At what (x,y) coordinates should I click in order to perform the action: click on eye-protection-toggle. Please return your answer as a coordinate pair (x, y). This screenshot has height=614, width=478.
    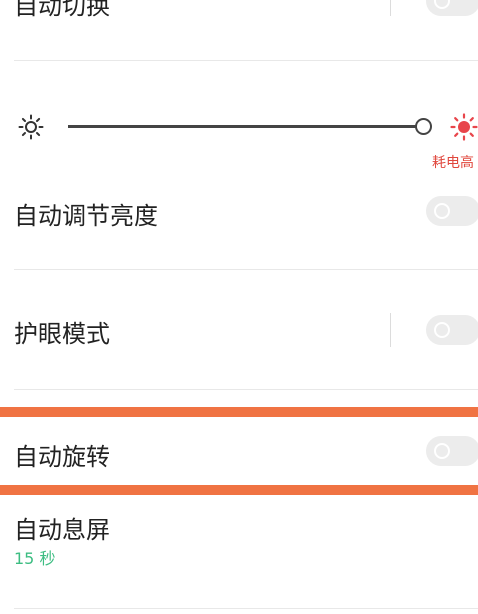
    Looking at the image, I should click on (452, 330).